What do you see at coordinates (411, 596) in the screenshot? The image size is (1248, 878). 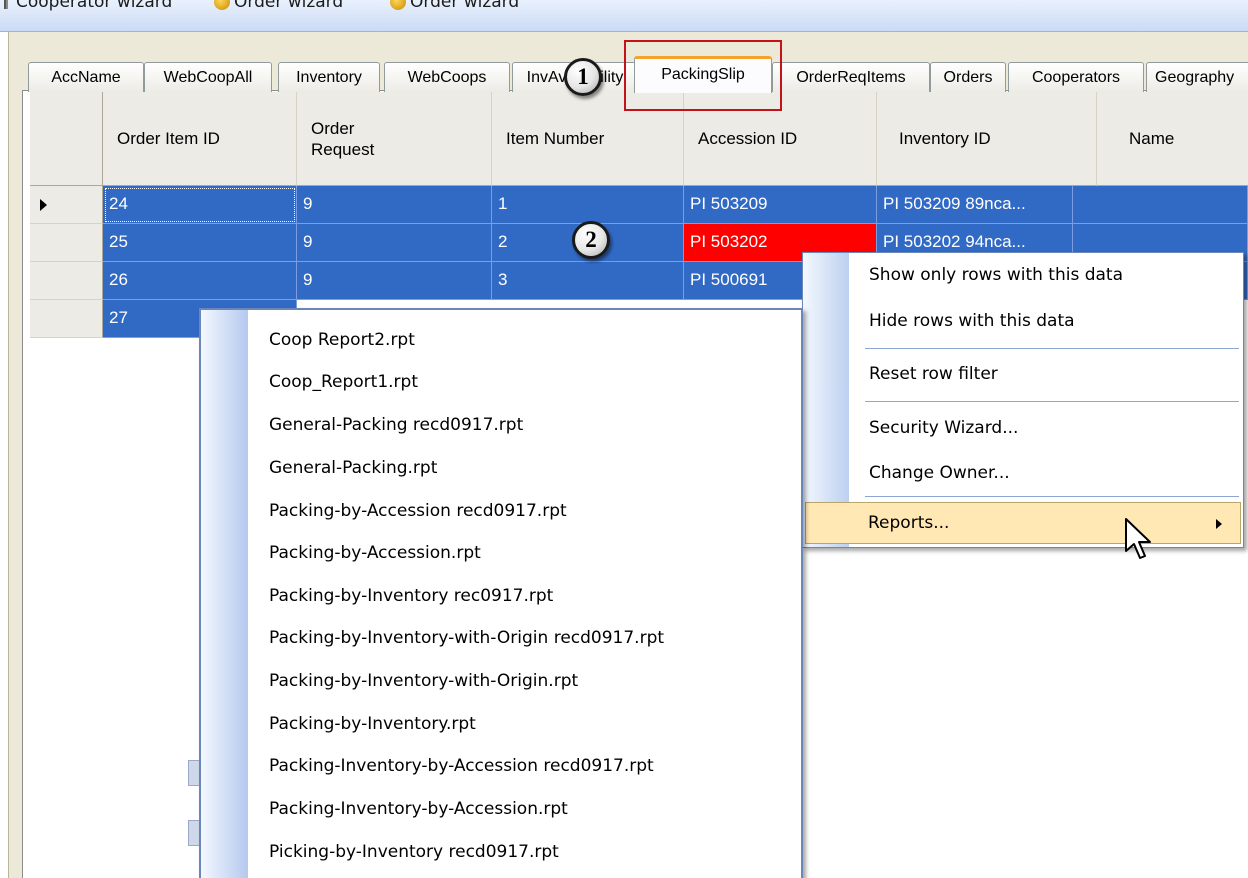 I see `report-item-label: Packing-by-Inventory rec0917.rpt` at bounding box center [411, 596].